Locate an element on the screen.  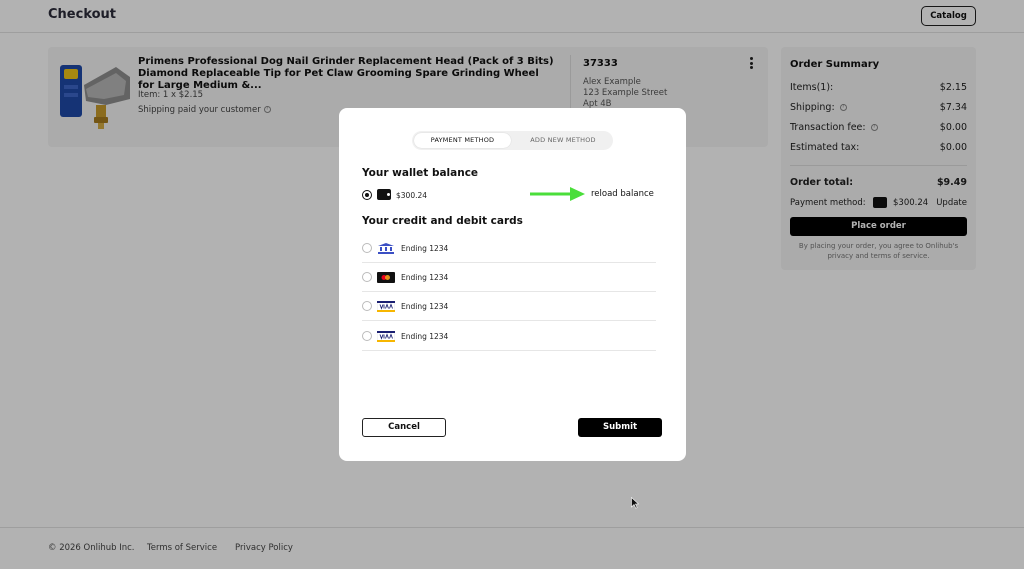
mastercard-icon is located at coordinates (386, 277).